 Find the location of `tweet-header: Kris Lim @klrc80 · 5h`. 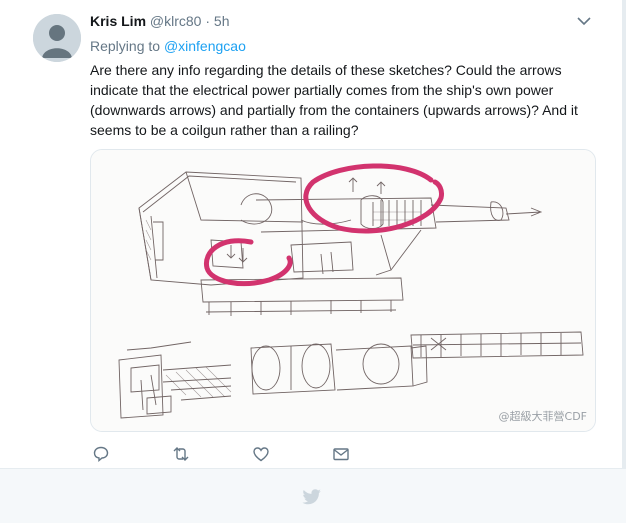

tweet-header: Kris Lim @klrc80 · 5h is located at coordinates (160, 21).